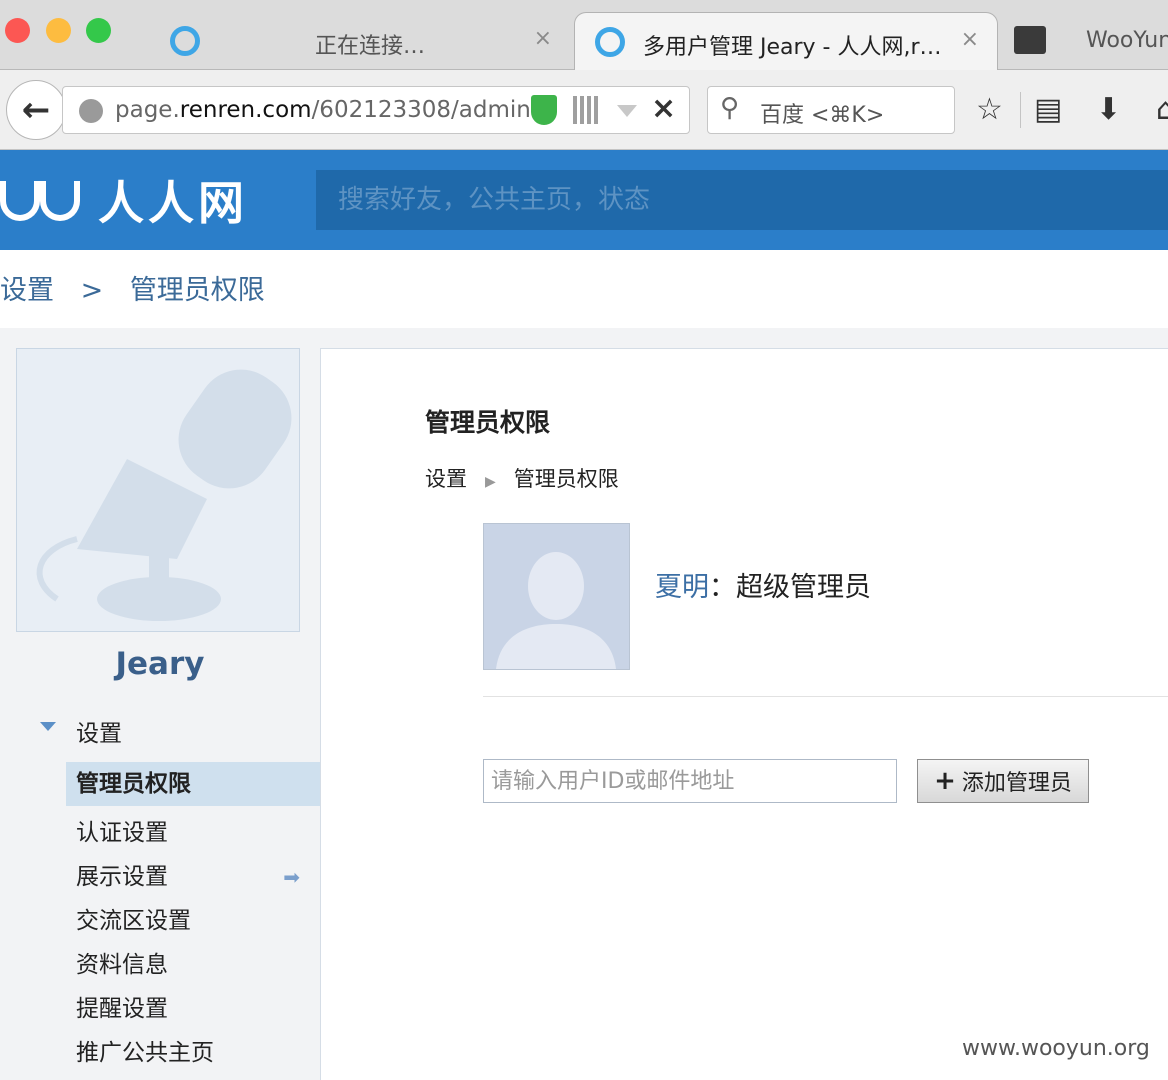 The height and width of the screenshot is (1080, 1168). Describe the element at coordinates (160, 664) in the screenshot. I see `page-name: Jeary` at that location.